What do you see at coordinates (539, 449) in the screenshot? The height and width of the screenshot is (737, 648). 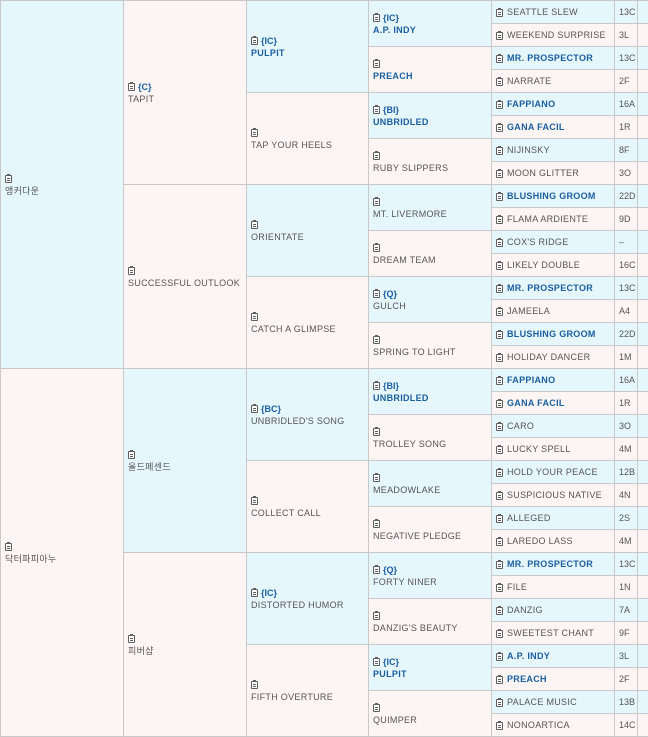 I see `horse-name-link: LUCKY SPELL` at bounding box center [539, 449].